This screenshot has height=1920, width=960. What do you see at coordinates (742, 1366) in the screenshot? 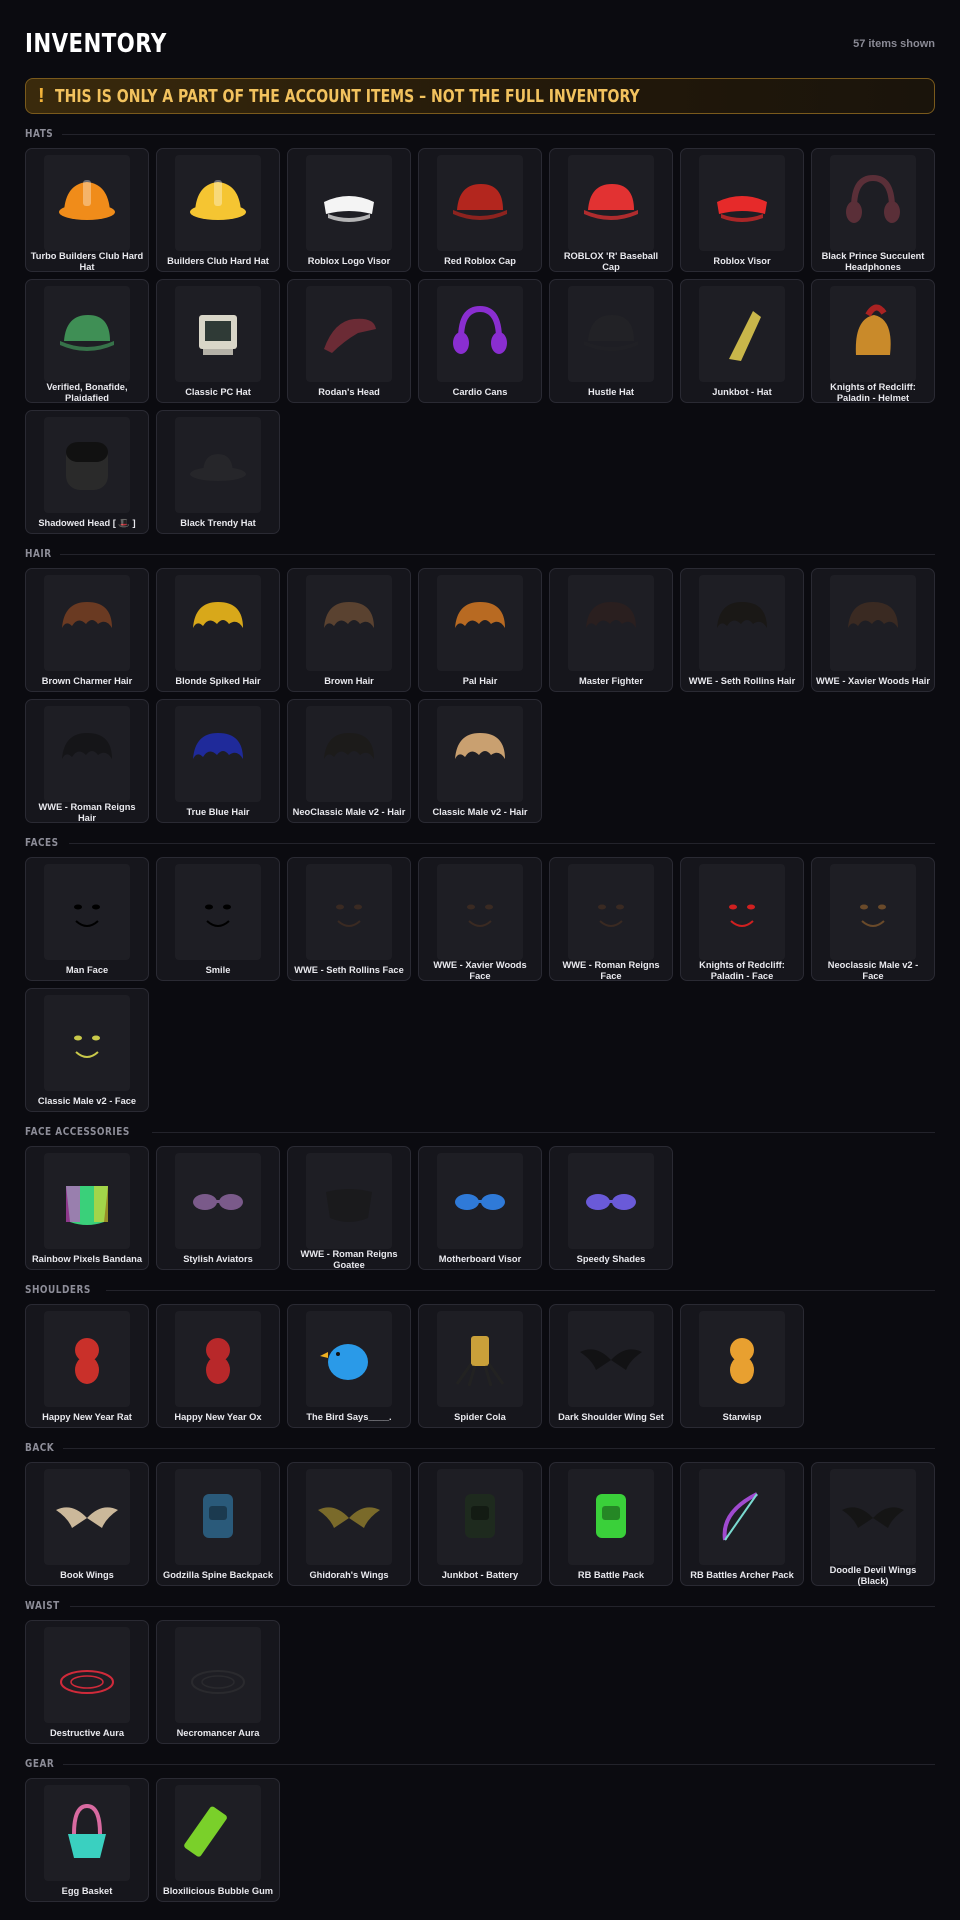
I see `item-card: Starwisp` at bounding box center [742, 1366].